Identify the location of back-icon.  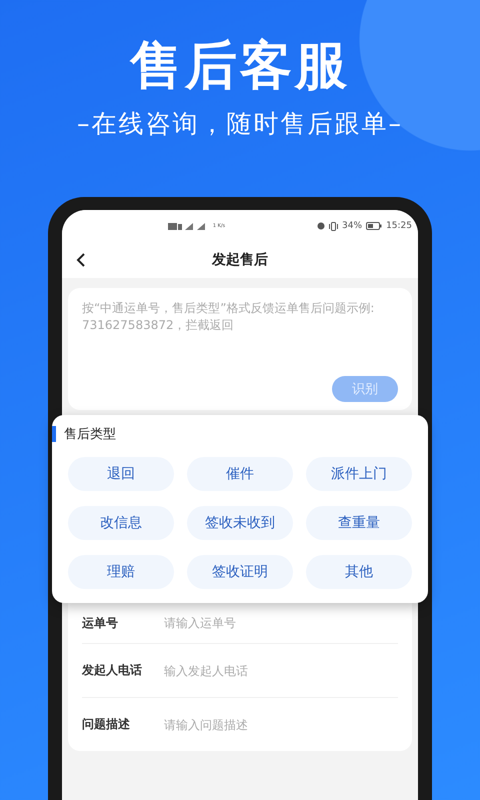
(81, 260).